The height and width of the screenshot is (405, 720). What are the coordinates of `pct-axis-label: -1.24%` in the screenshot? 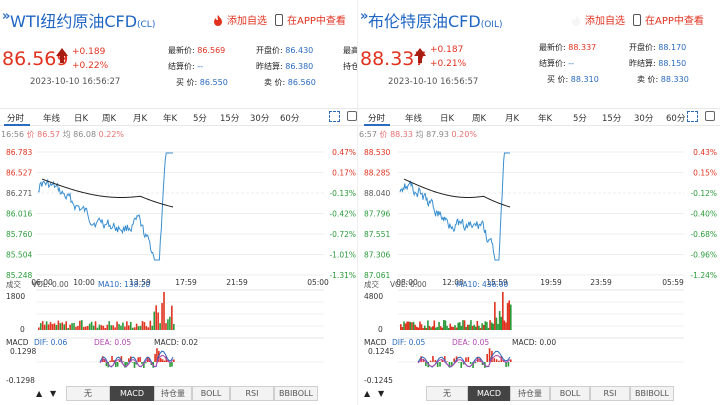 It's located at (703, 275).